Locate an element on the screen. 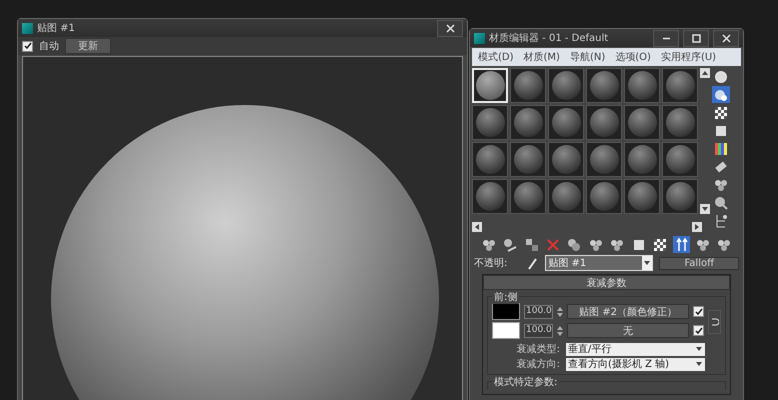 Image resolution: width=778 pixels, height=400 pixels. auto-checkbox is located at coordinates (27, 46).